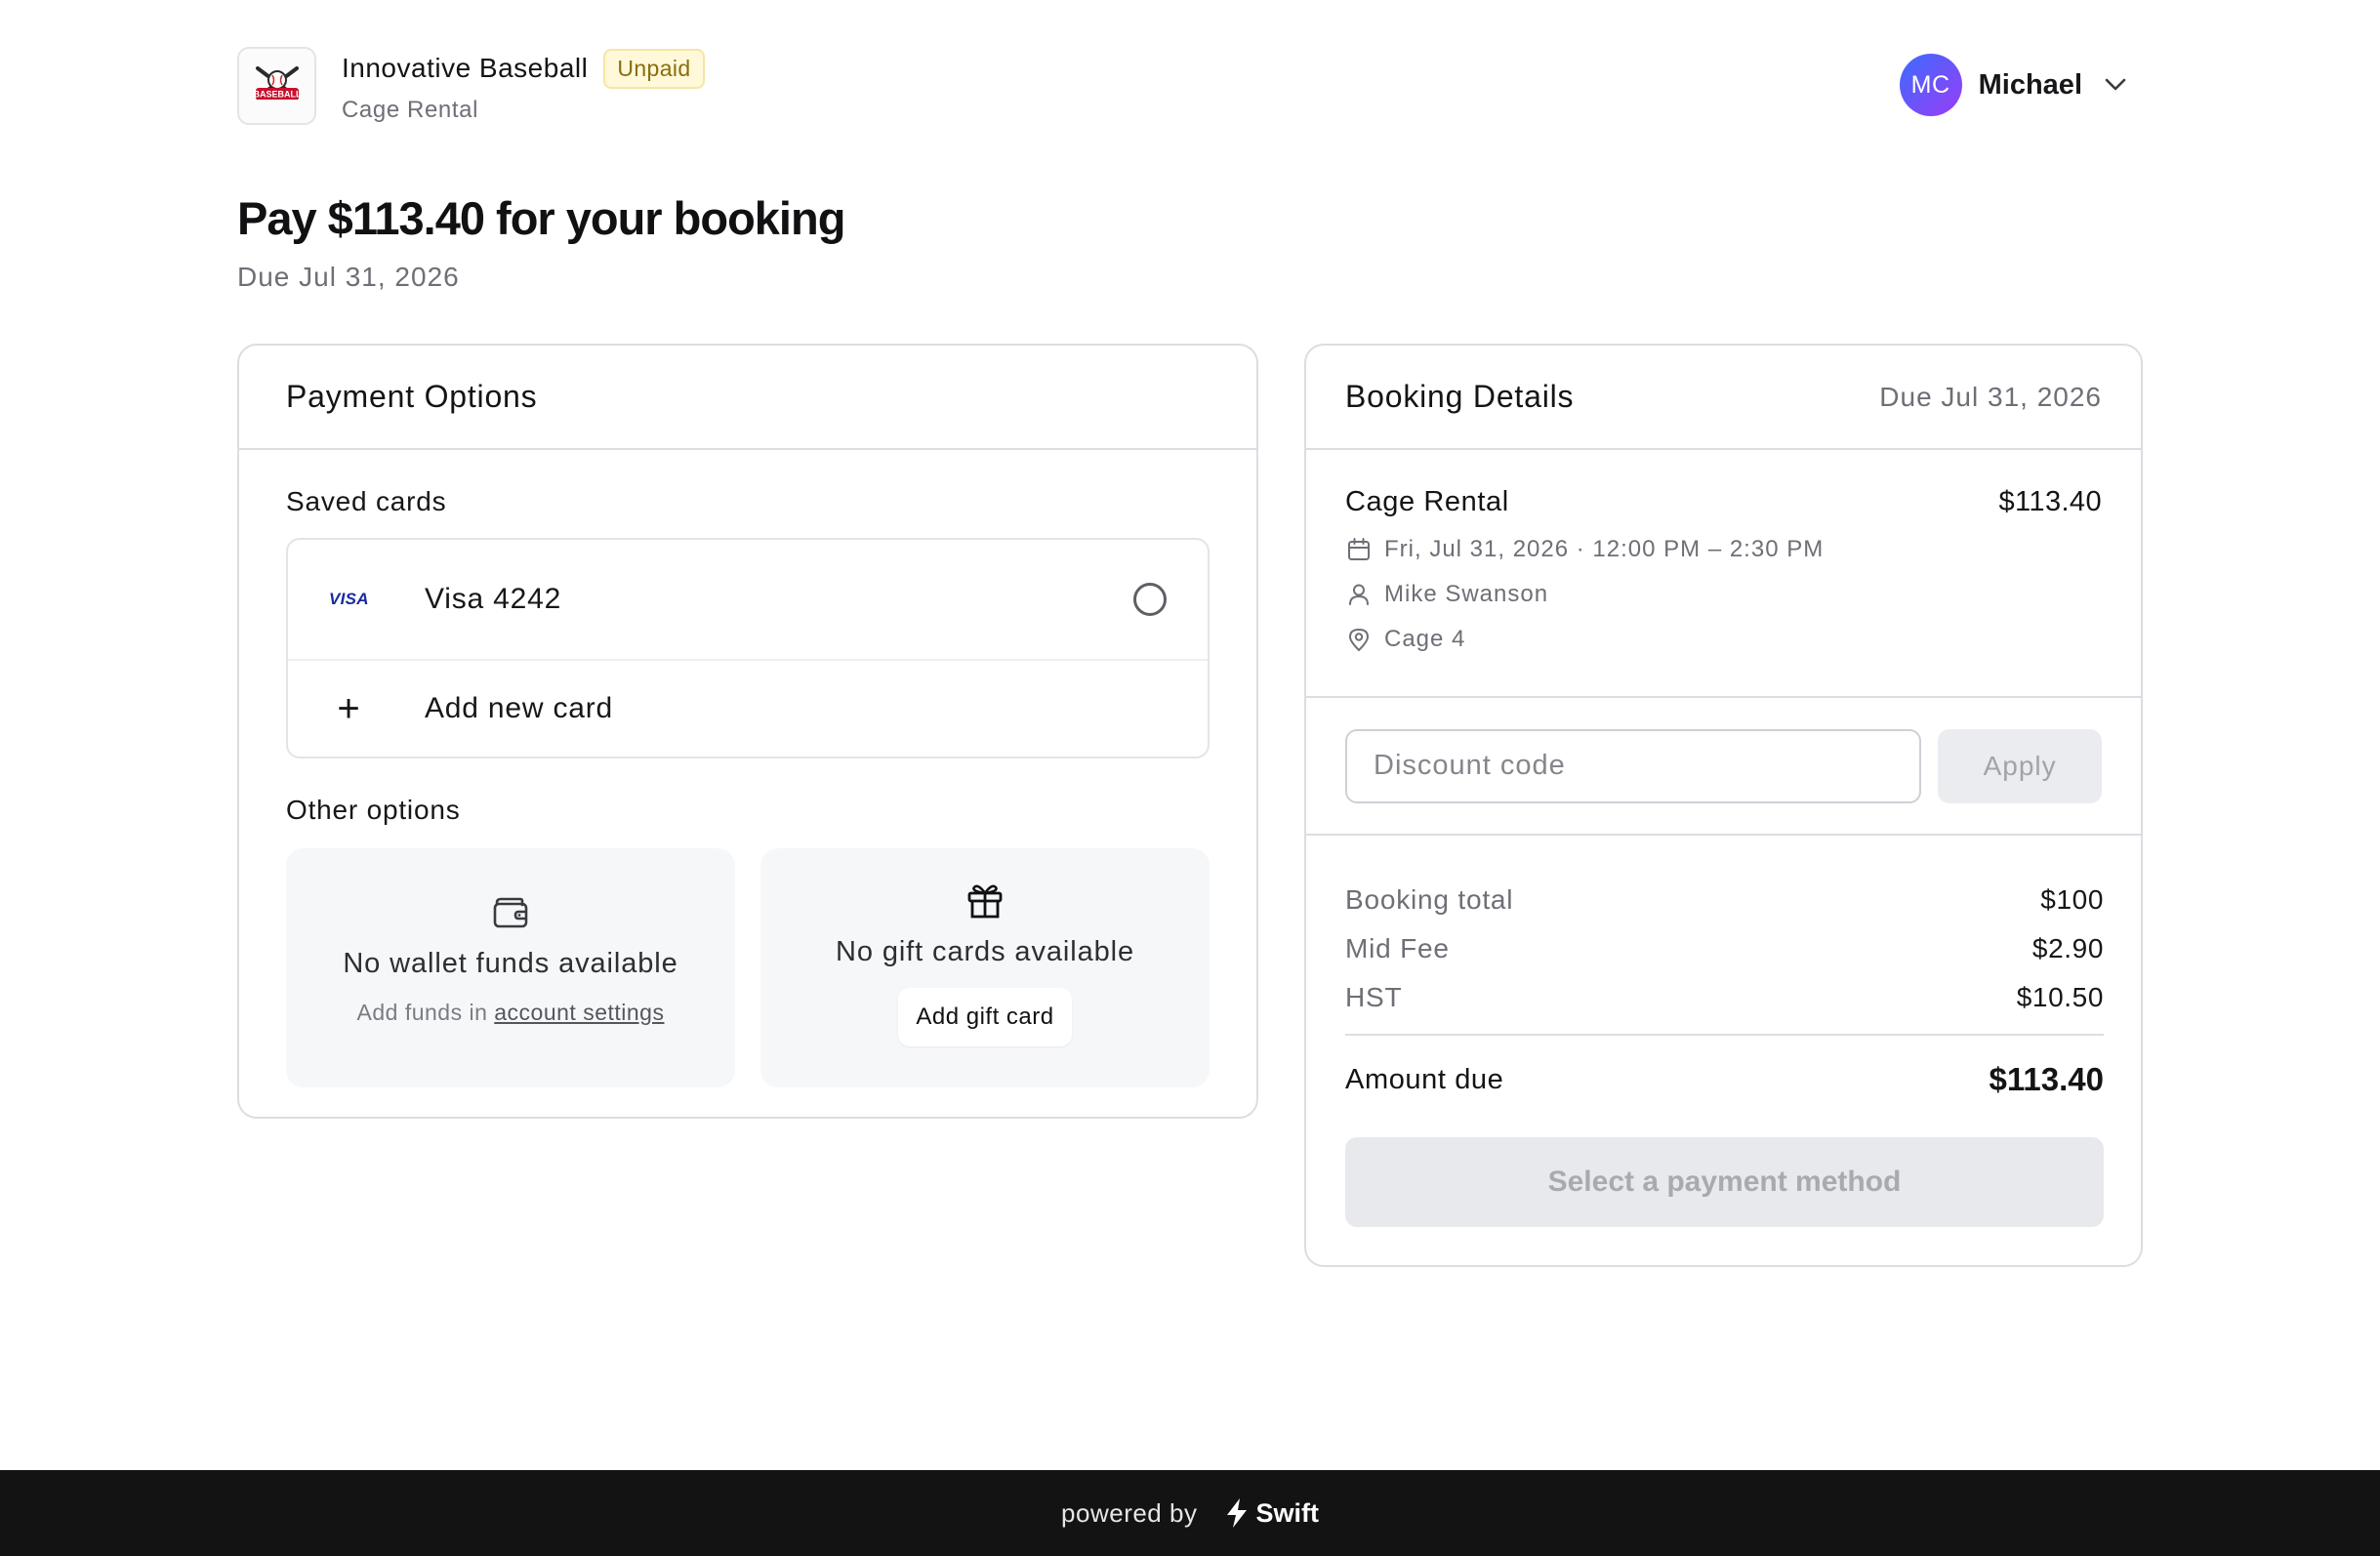 This screenshot has height=1556, width=2380. What do you see at coordinates (1724, 1079) in the screenshot?
I see `amount-due-row: Amount due $113.40` at bounding box center [1724, 1079].